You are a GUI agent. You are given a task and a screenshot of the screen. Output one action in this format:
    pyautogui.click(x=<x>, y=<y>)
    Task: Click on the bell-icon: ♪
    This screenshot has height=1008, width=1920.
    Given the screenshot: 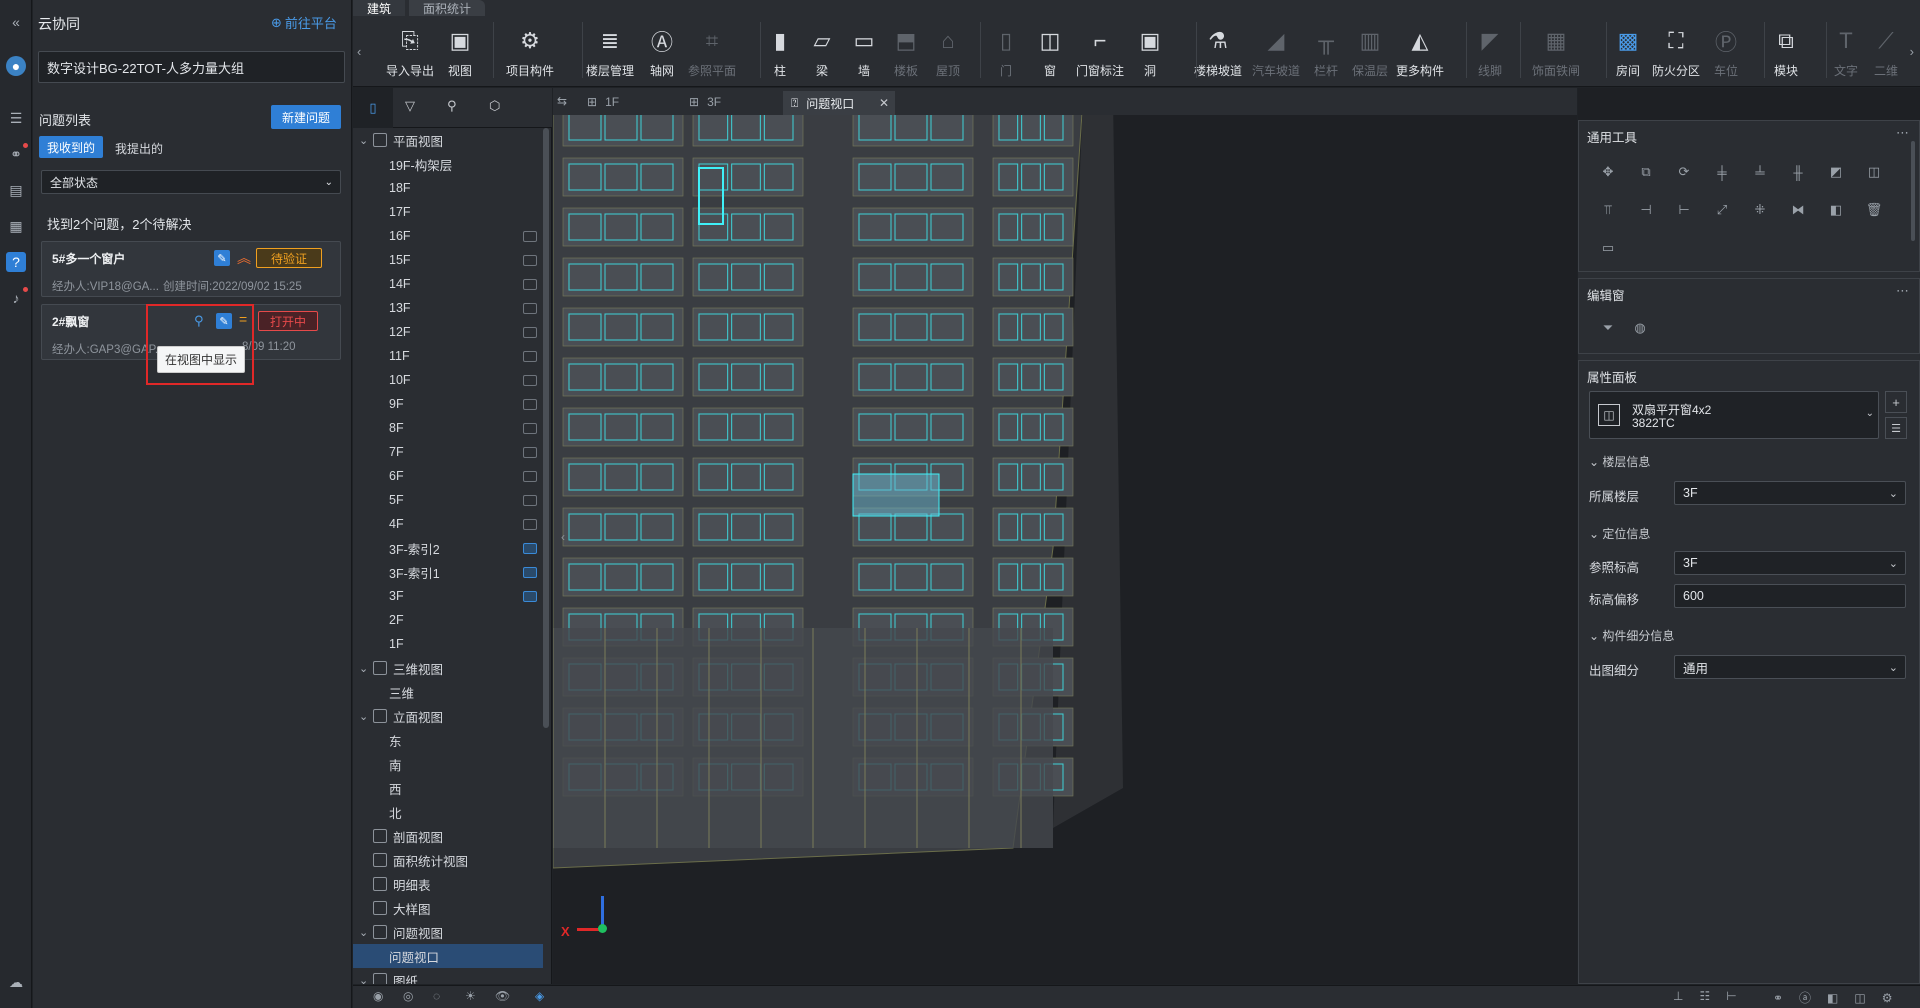 What is the action you would take?
    pyautogui.click(x=17, y=297)
    